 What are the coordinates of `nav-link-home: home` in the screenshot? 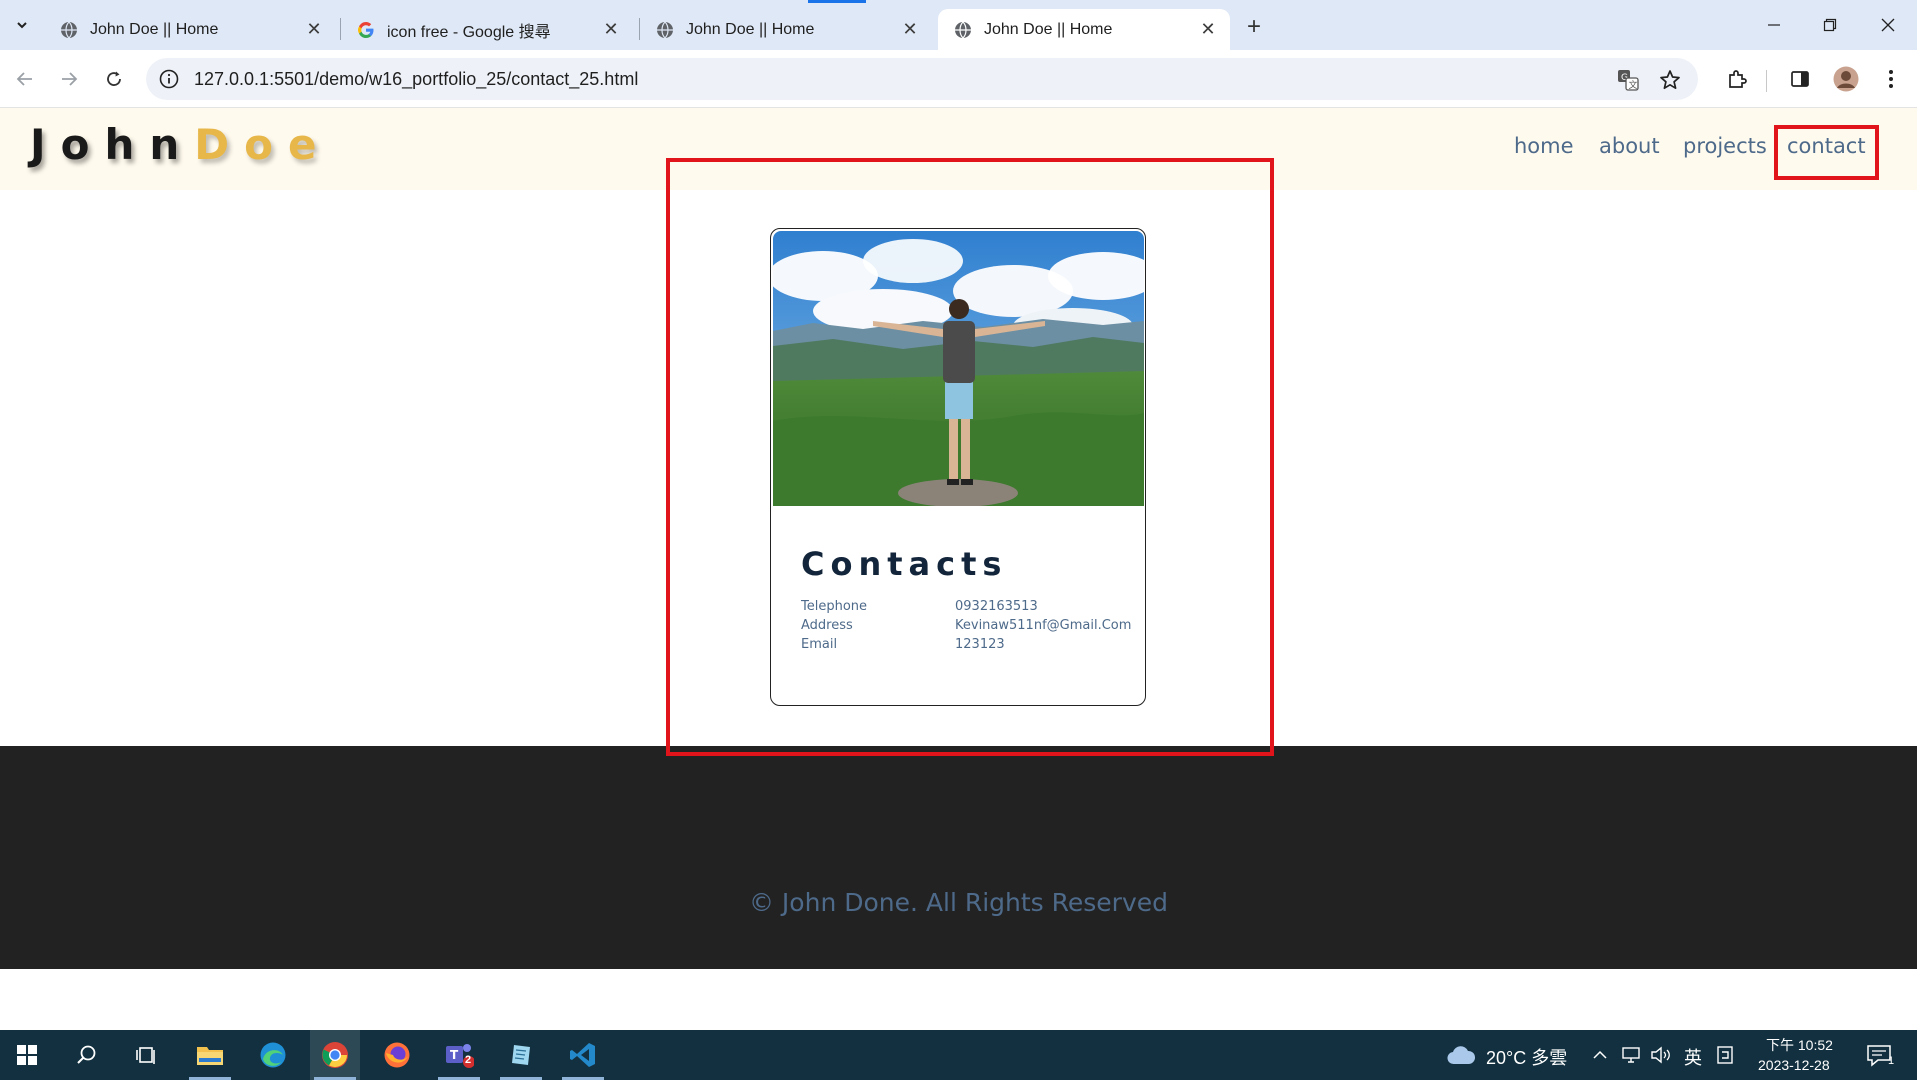 It's located at (1544, 146).